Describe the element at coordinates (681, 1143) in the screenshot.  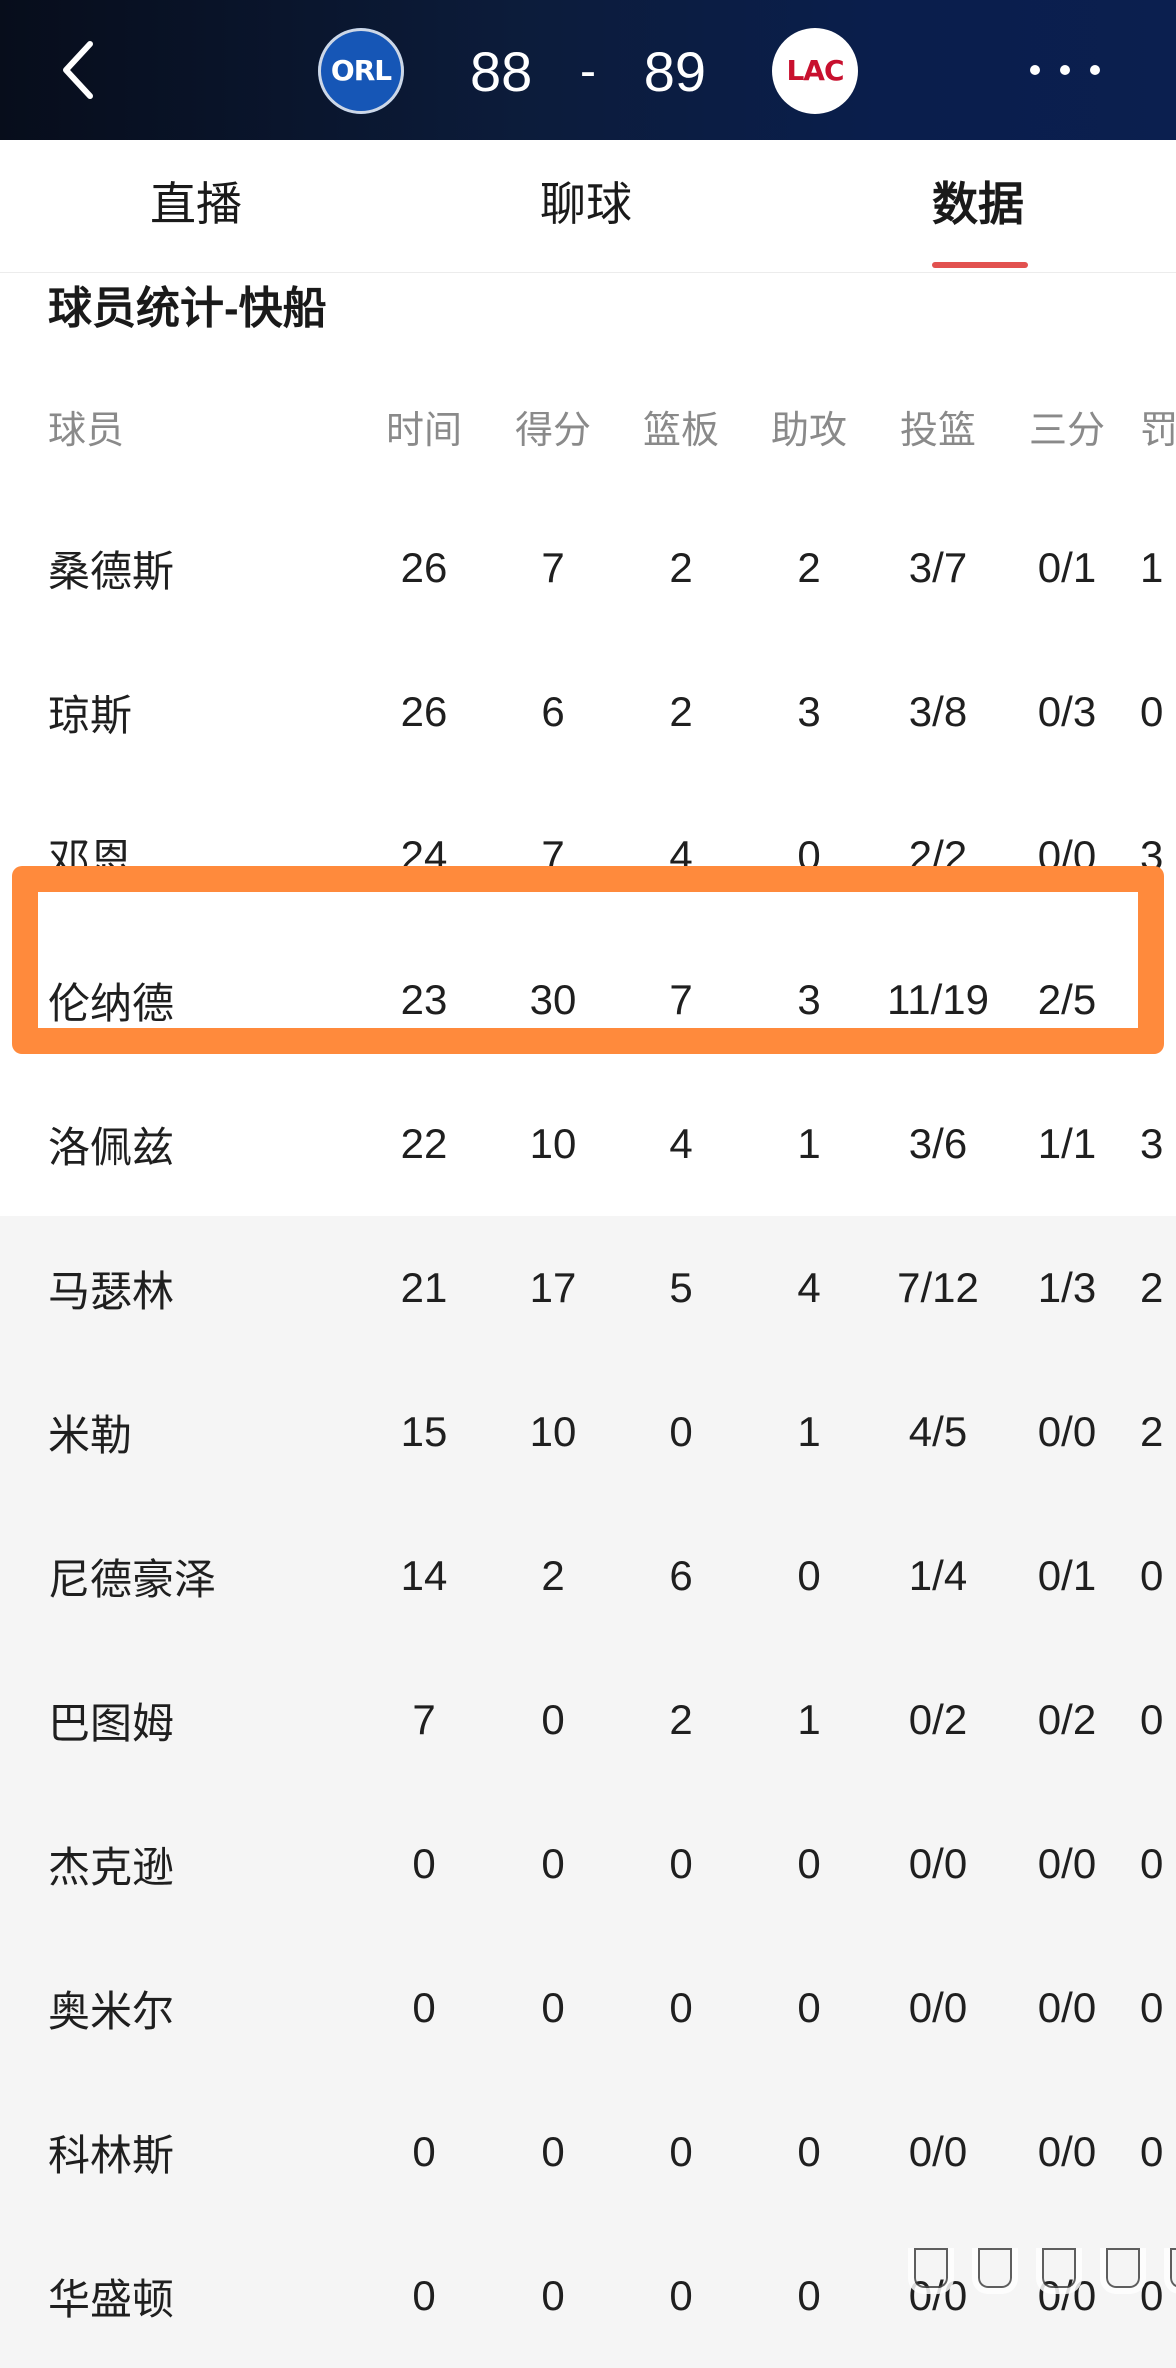
I see `stat-rebounds: 4` at that location.